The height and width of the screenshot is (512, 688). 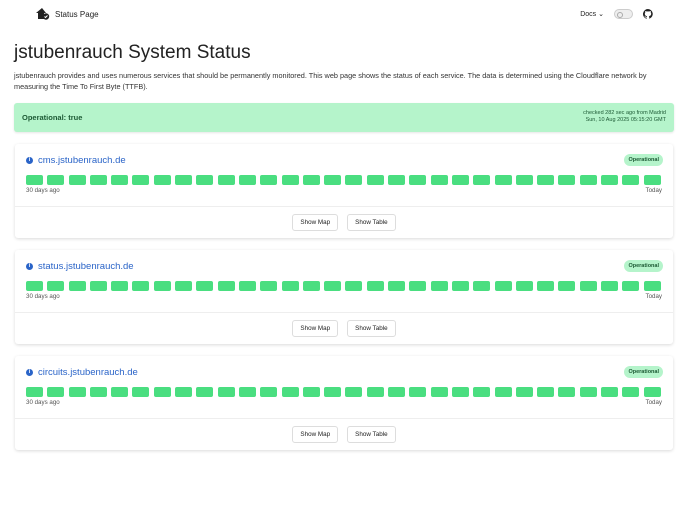 What do you see at coordinates (82, 372) in the screenshot?
I see `service-link: i circuits.jstubenrauch.de` at bounding box center [82, 372].